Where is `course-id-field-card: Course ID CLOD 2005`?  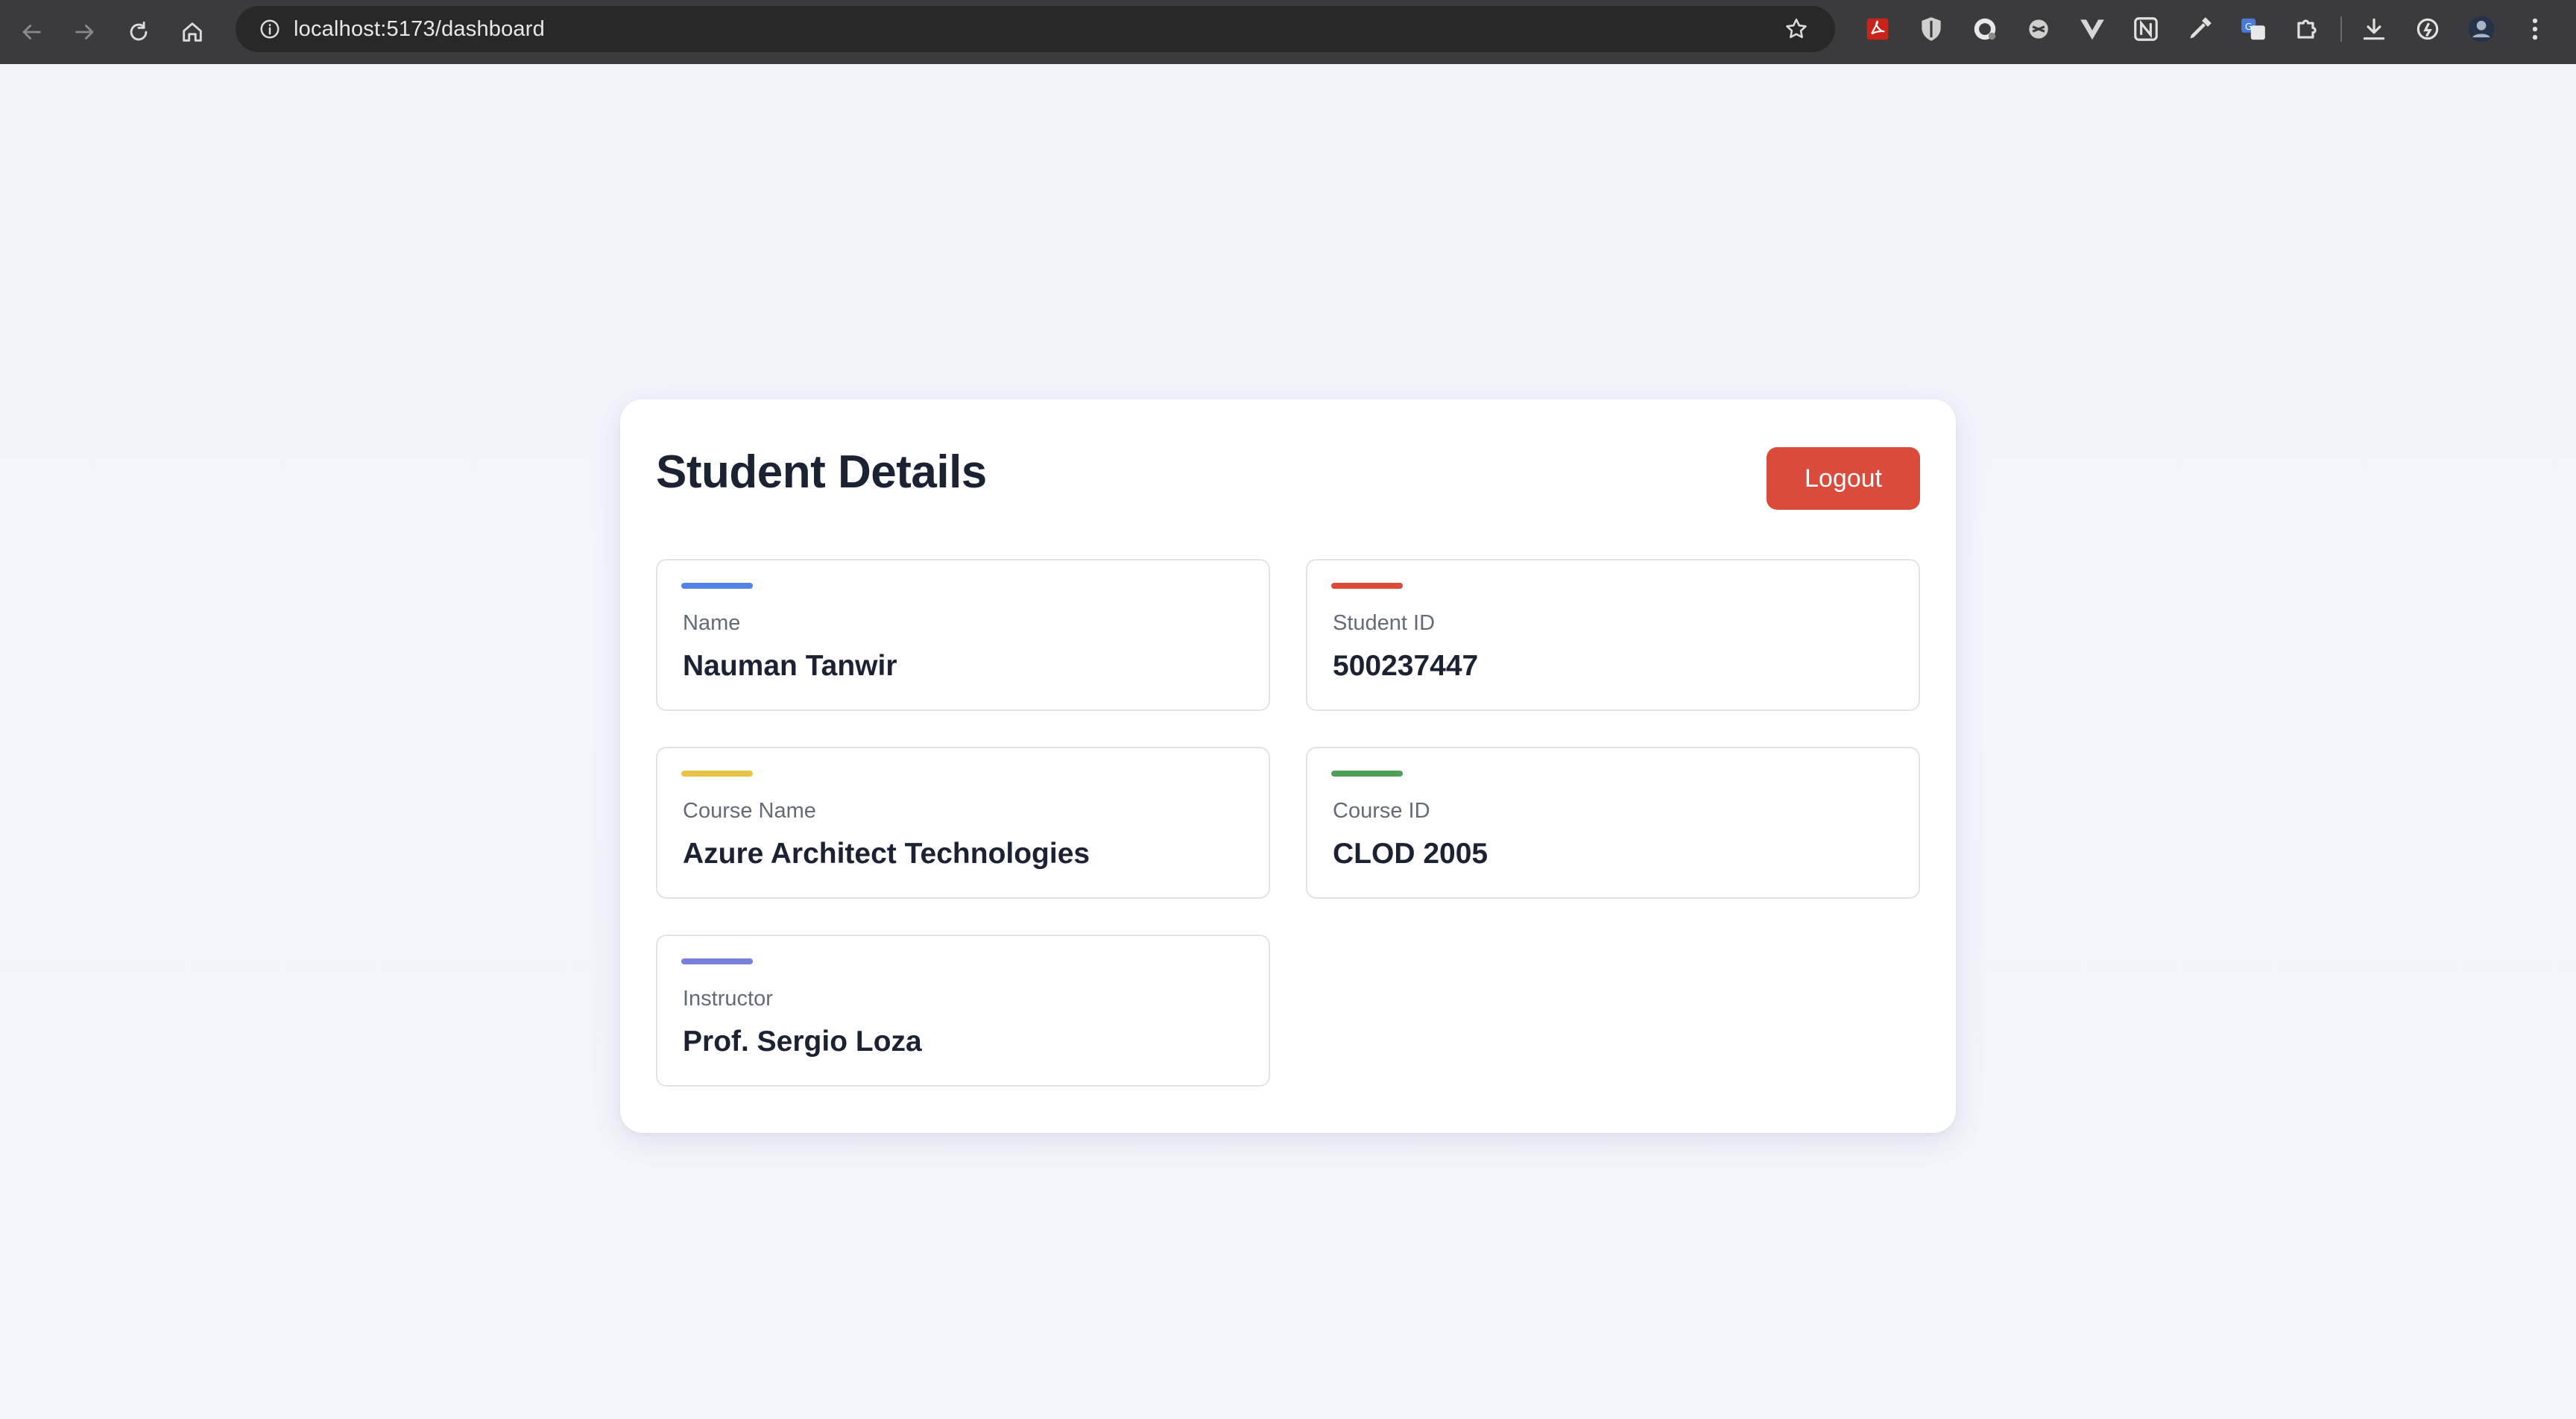 course-id-field-card: Course ID CLOD 2005 is located at coordinates (1613, 823).